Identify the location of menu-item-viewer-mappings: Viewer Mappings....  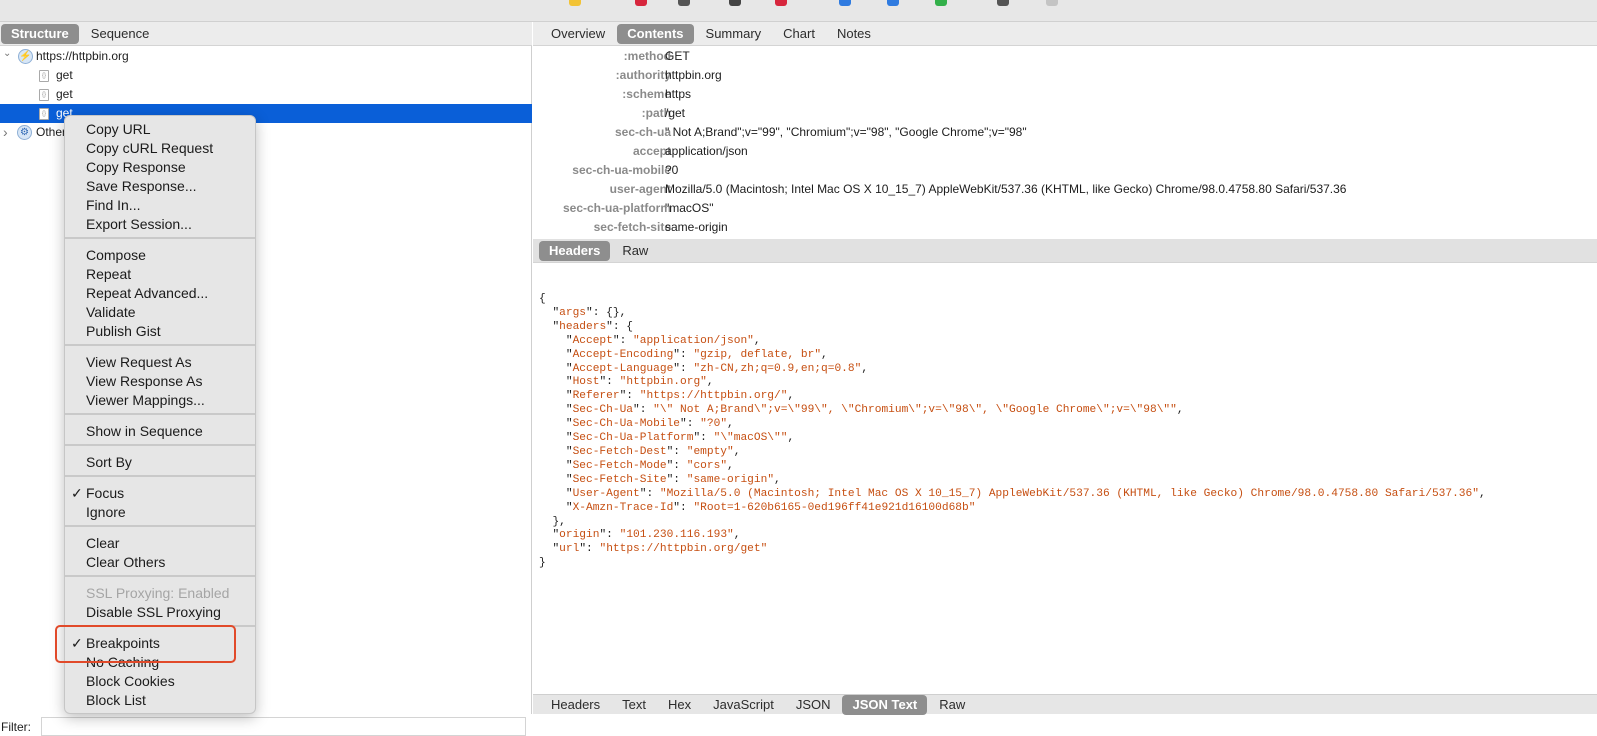
(145, 400).